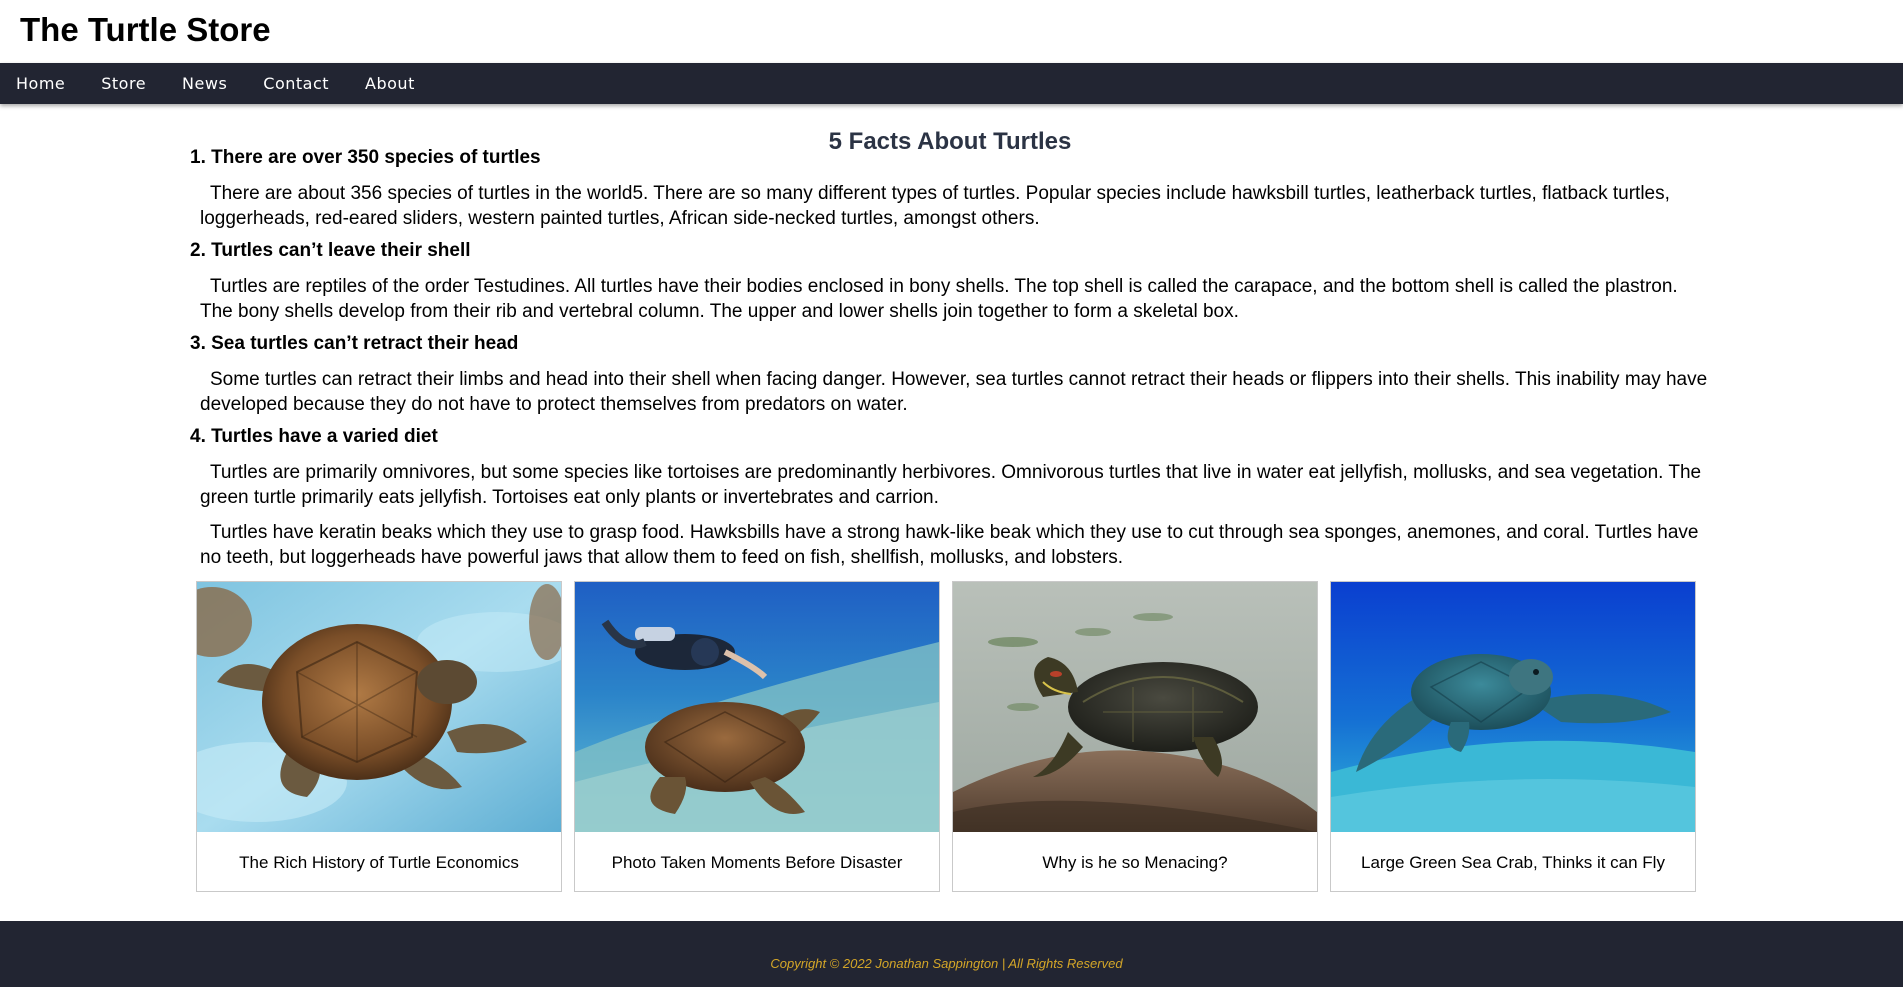  What do you see at coordinates (1135, 862) in the screenshot?
I see `card-caption: Why is he so Menacing?` at bounding box center [1135, 862].